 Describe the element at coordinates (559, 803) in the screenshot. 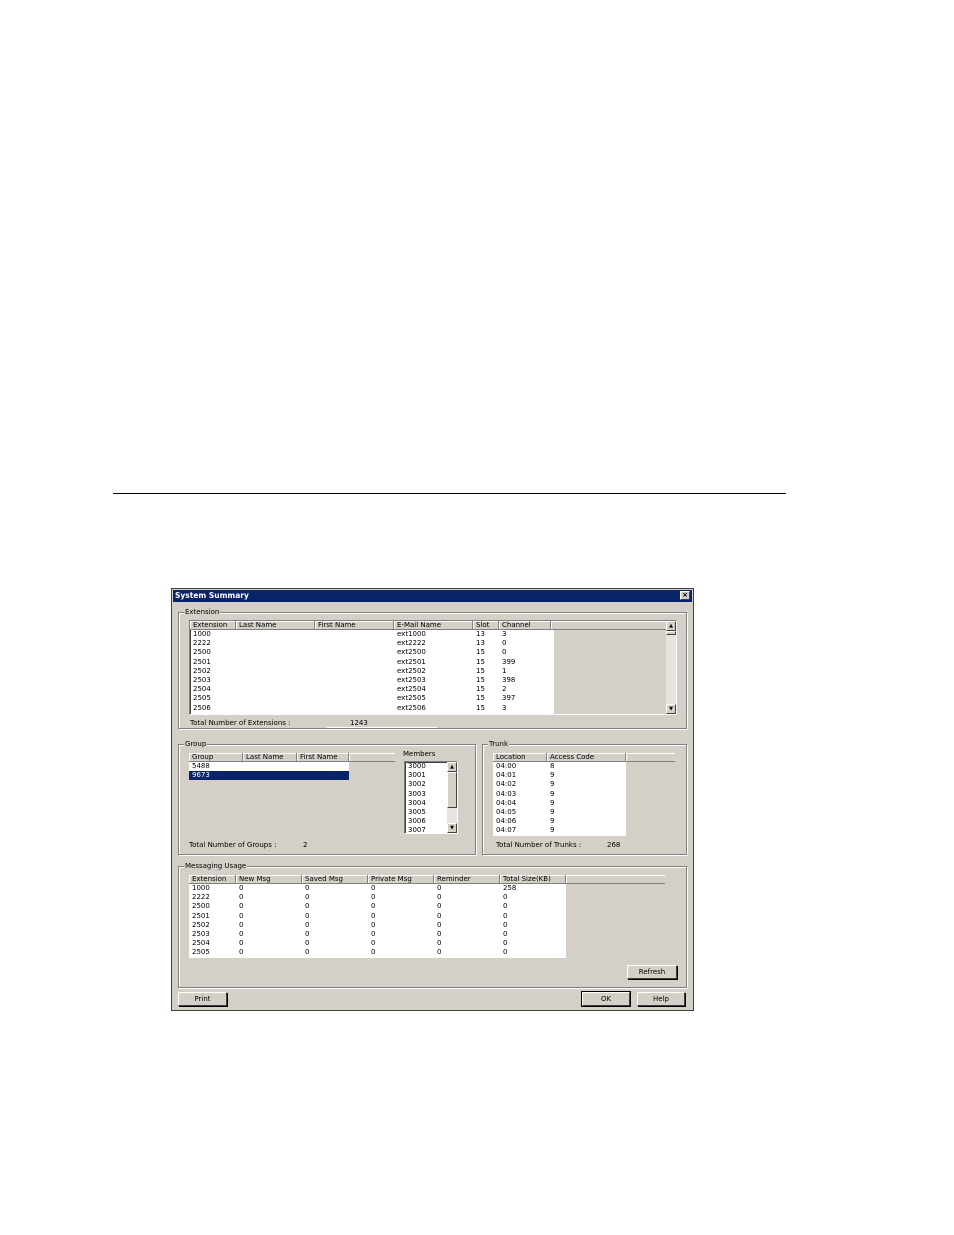

I see `table-row: 04:04 9` at that location.